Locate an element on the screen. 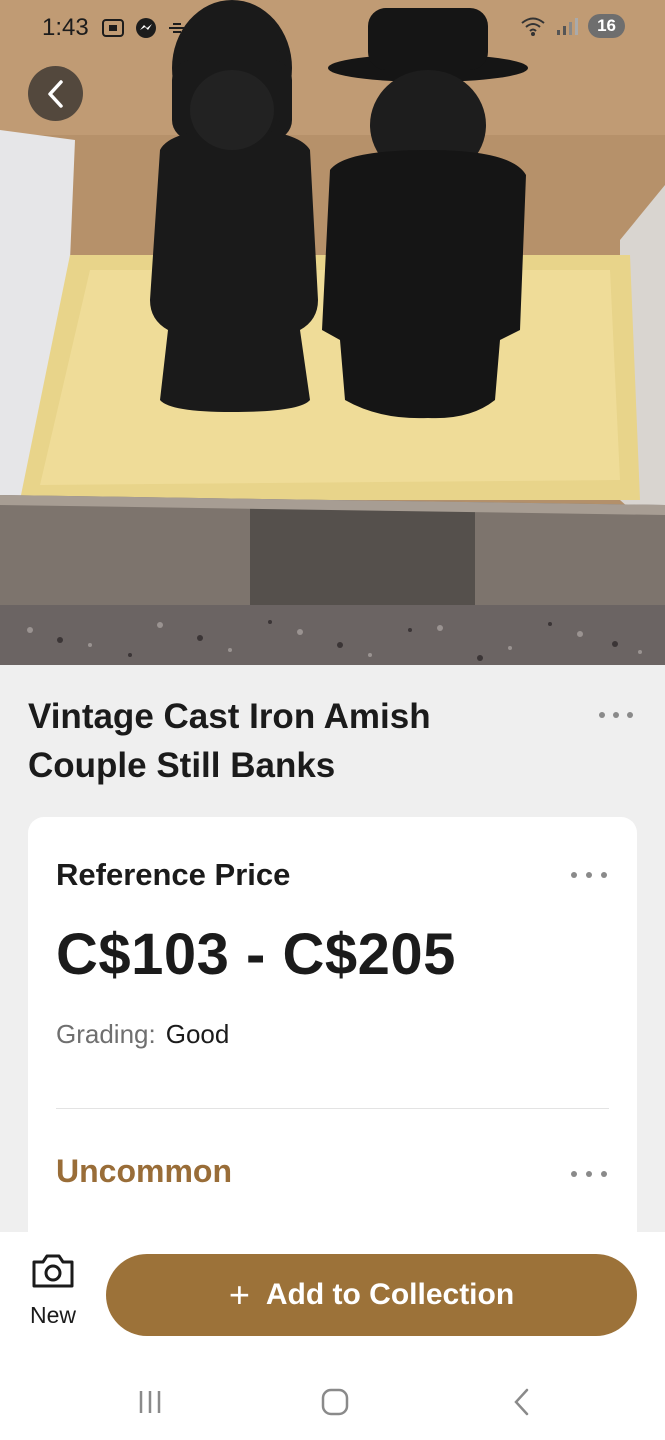 This screenshot has height=1440, width=665. plus-icon: + is located at coordinates (239, 1294).